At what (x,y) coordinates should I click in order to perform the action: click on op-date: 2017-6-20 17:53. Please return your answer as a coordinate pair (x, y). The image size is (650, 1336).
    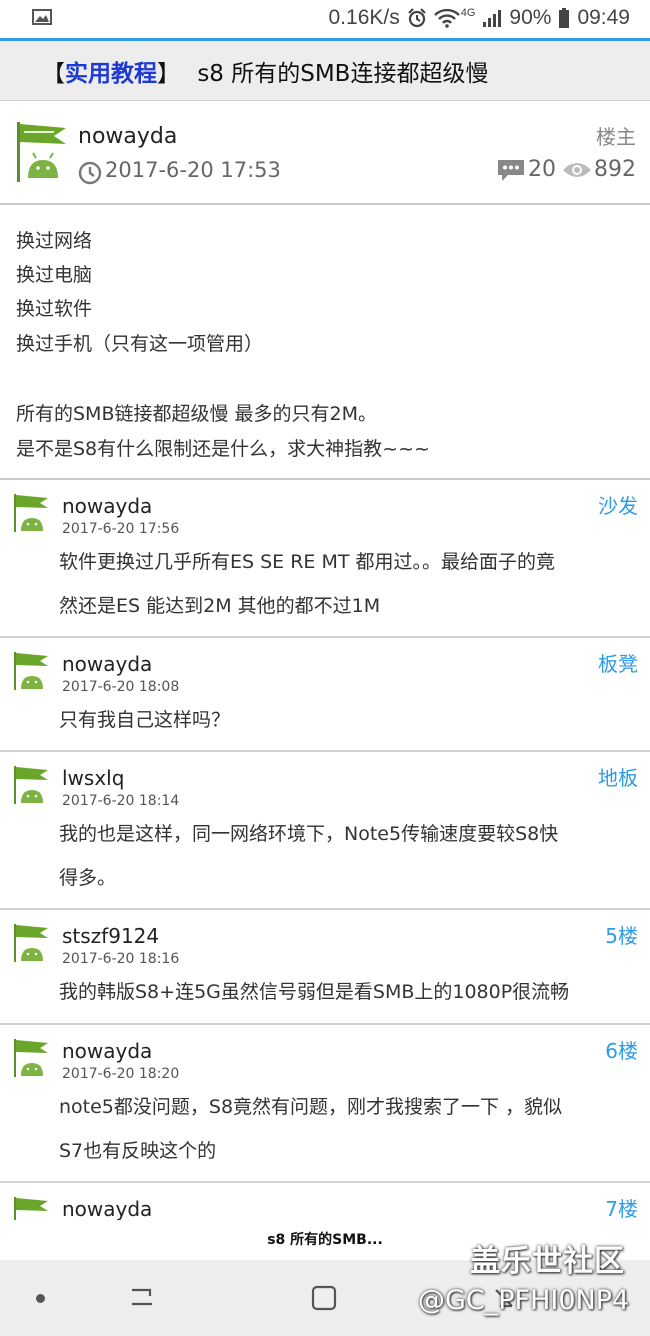
    Looking at the image, I should click on (193, 170).